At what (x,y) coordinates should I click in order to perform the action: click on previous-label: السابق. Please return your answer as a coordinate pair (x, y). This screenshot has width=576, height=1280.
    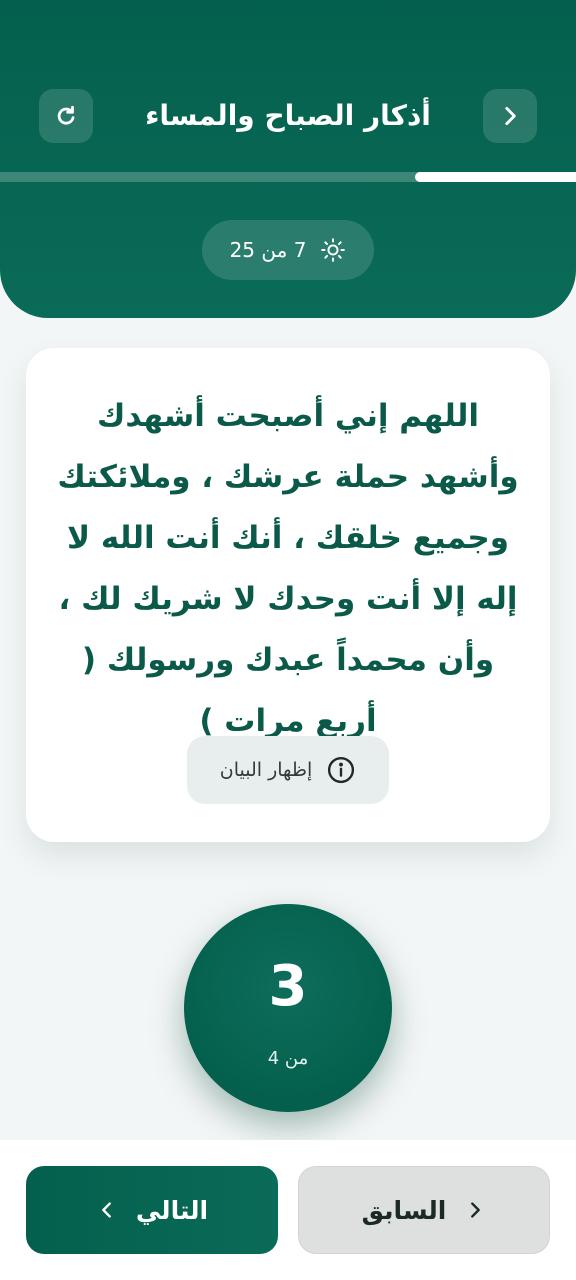
    Looking at the image, I should click on (404, 1210).